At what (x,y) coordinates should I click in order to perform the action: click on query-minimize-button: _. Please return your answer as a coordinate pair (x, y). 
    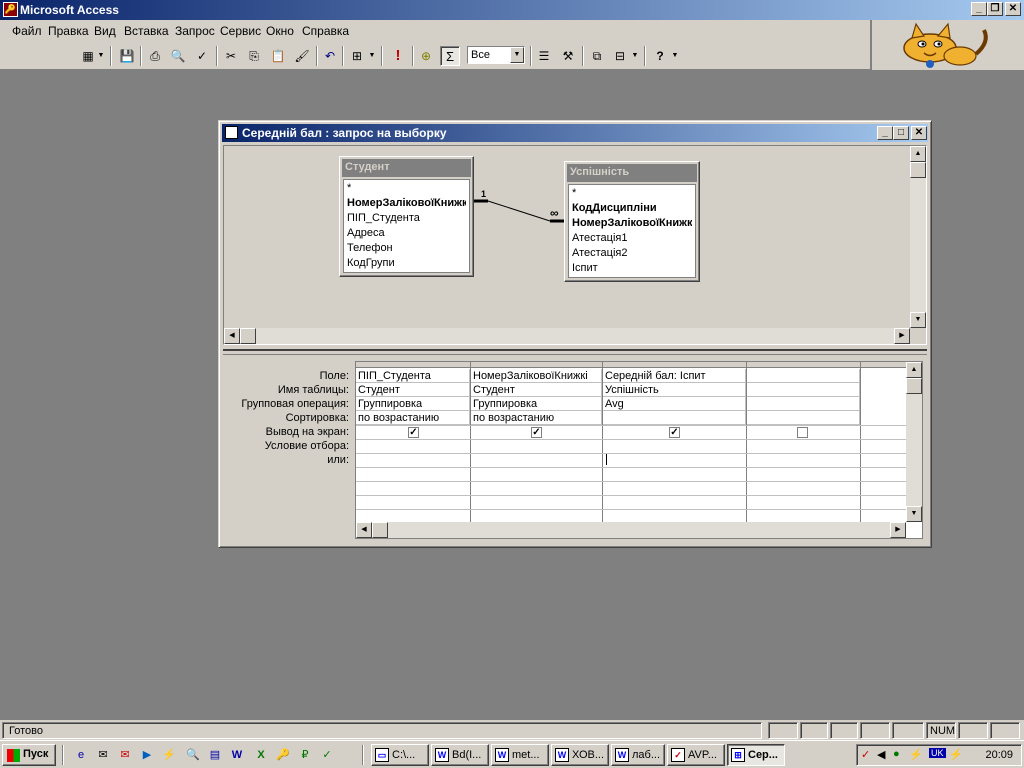
    Looking at the image, I should click on (885, 133).